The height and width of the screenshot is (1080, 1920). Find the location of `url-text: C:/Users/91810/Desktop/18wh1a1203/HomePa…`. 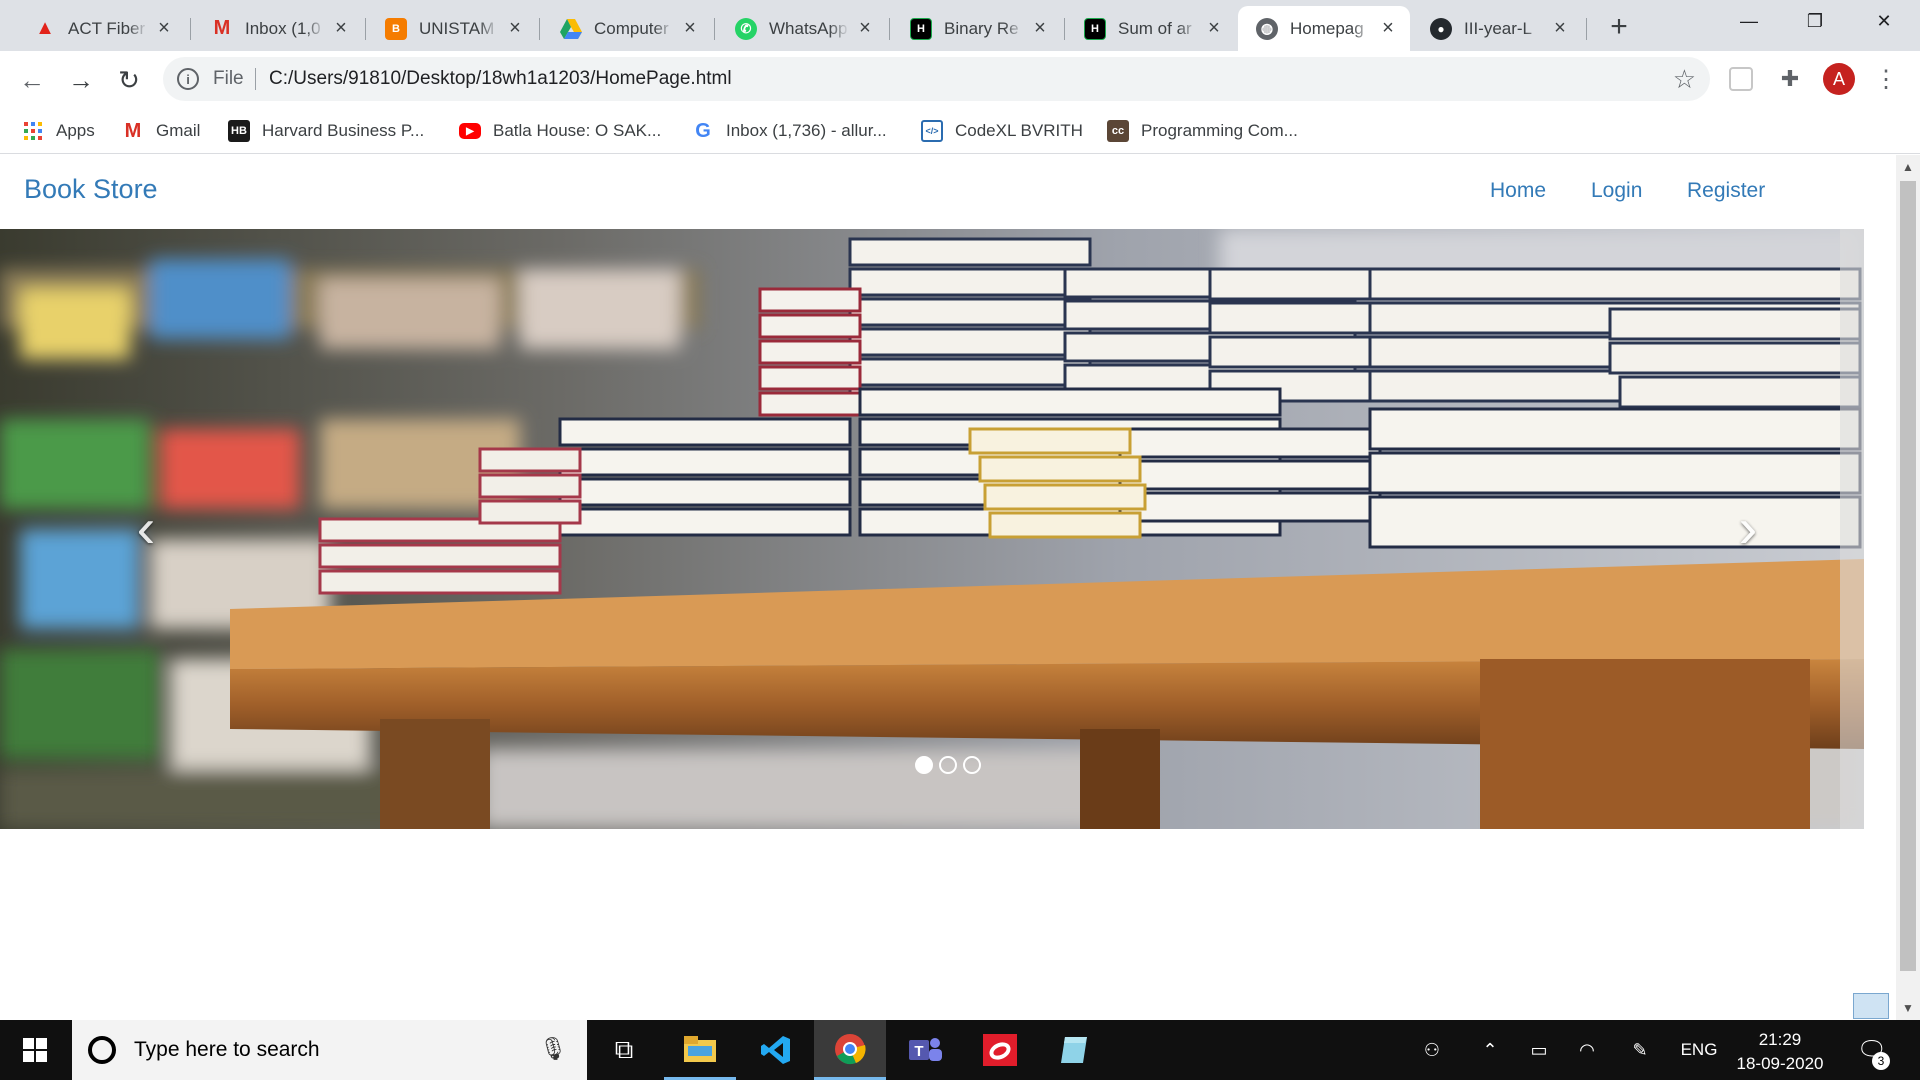

url-text: C:/Users/91810/Desktop/18wh1a1203/HomePa… is located at coordinates (500, 79).